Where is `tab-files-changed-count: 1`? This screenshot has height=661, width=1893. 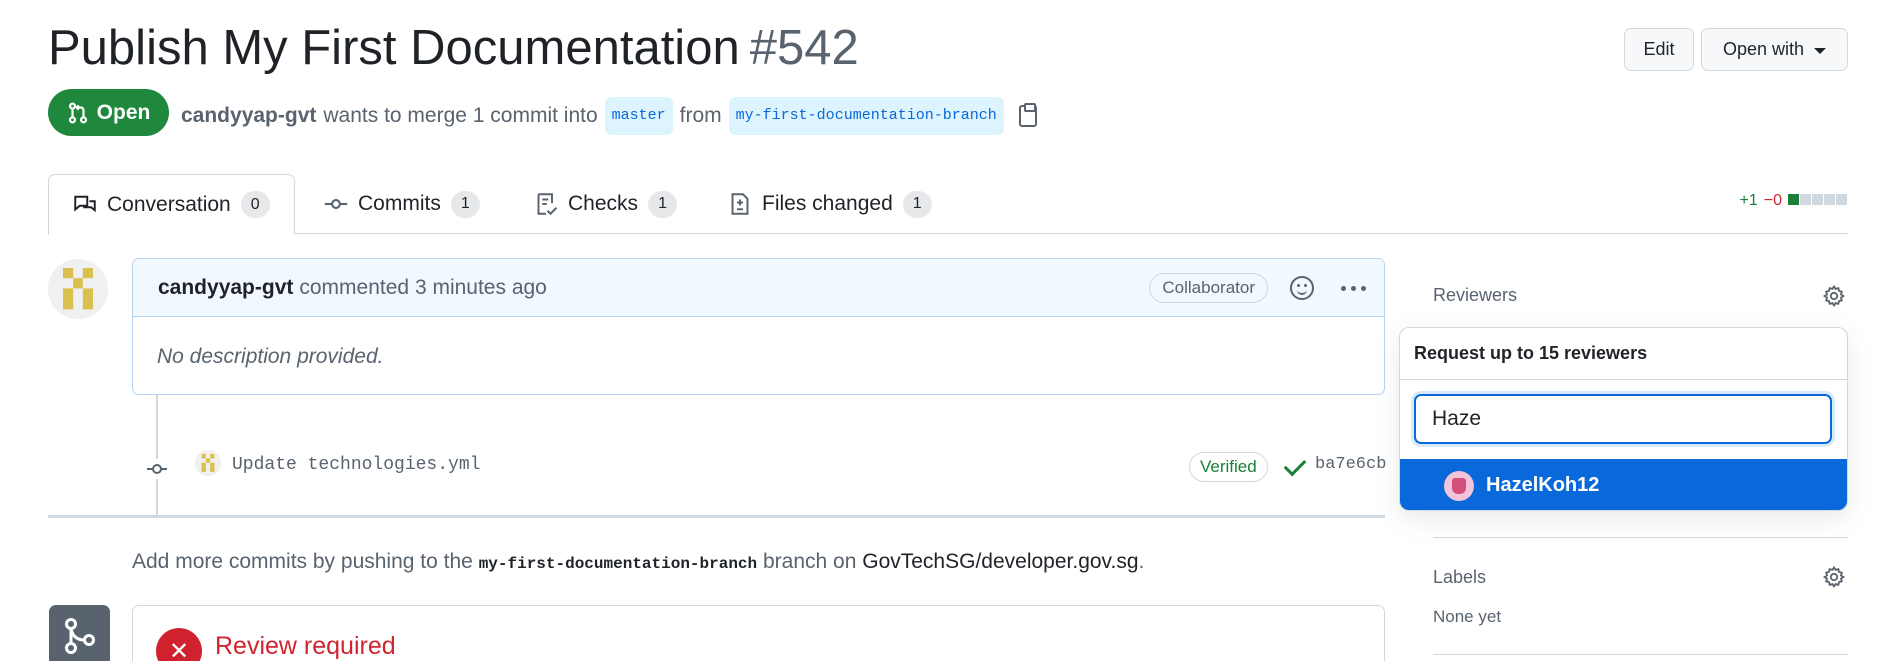
tab-files-changed-count: 1 is located at coordinates (917, 204).